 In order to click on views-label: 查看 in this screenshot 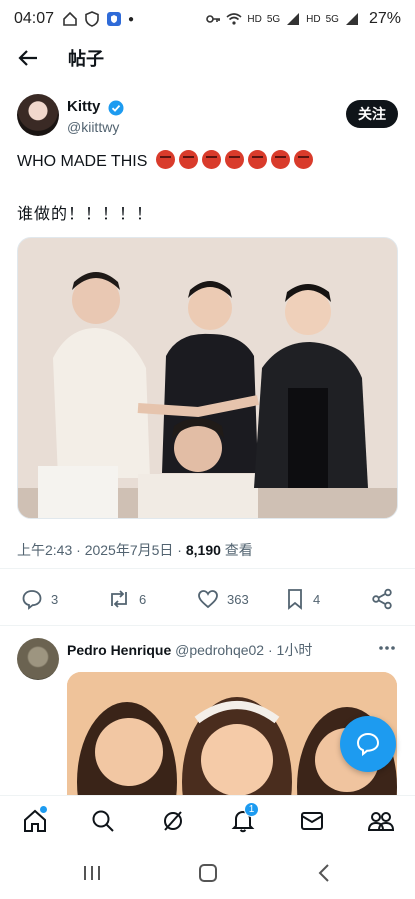, I will do `click(236, 550)`.